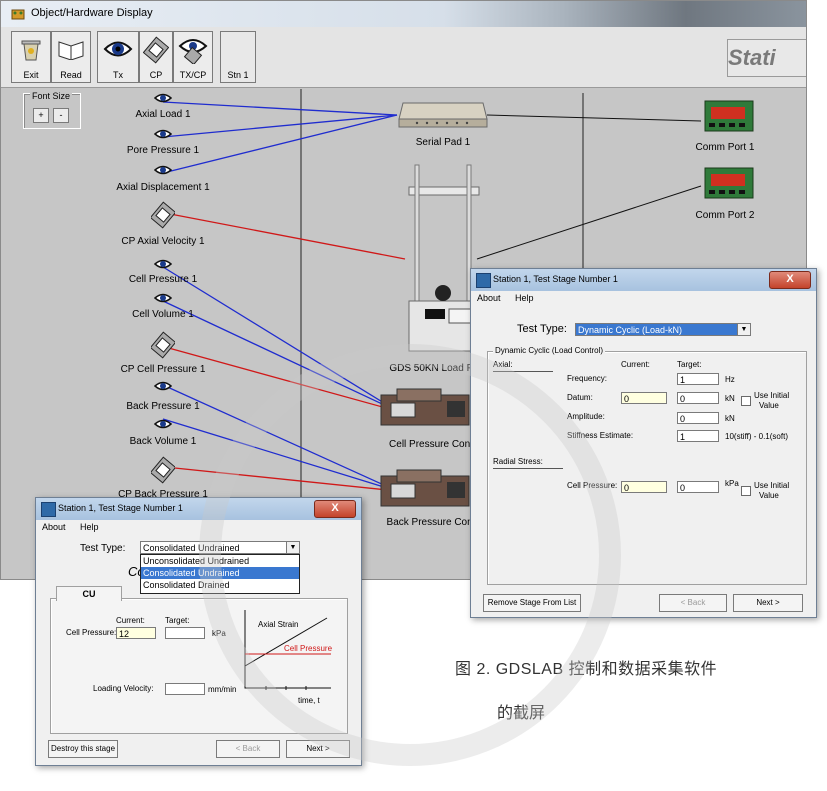  I want to click on datum-unit: kN, so click(730, 398).